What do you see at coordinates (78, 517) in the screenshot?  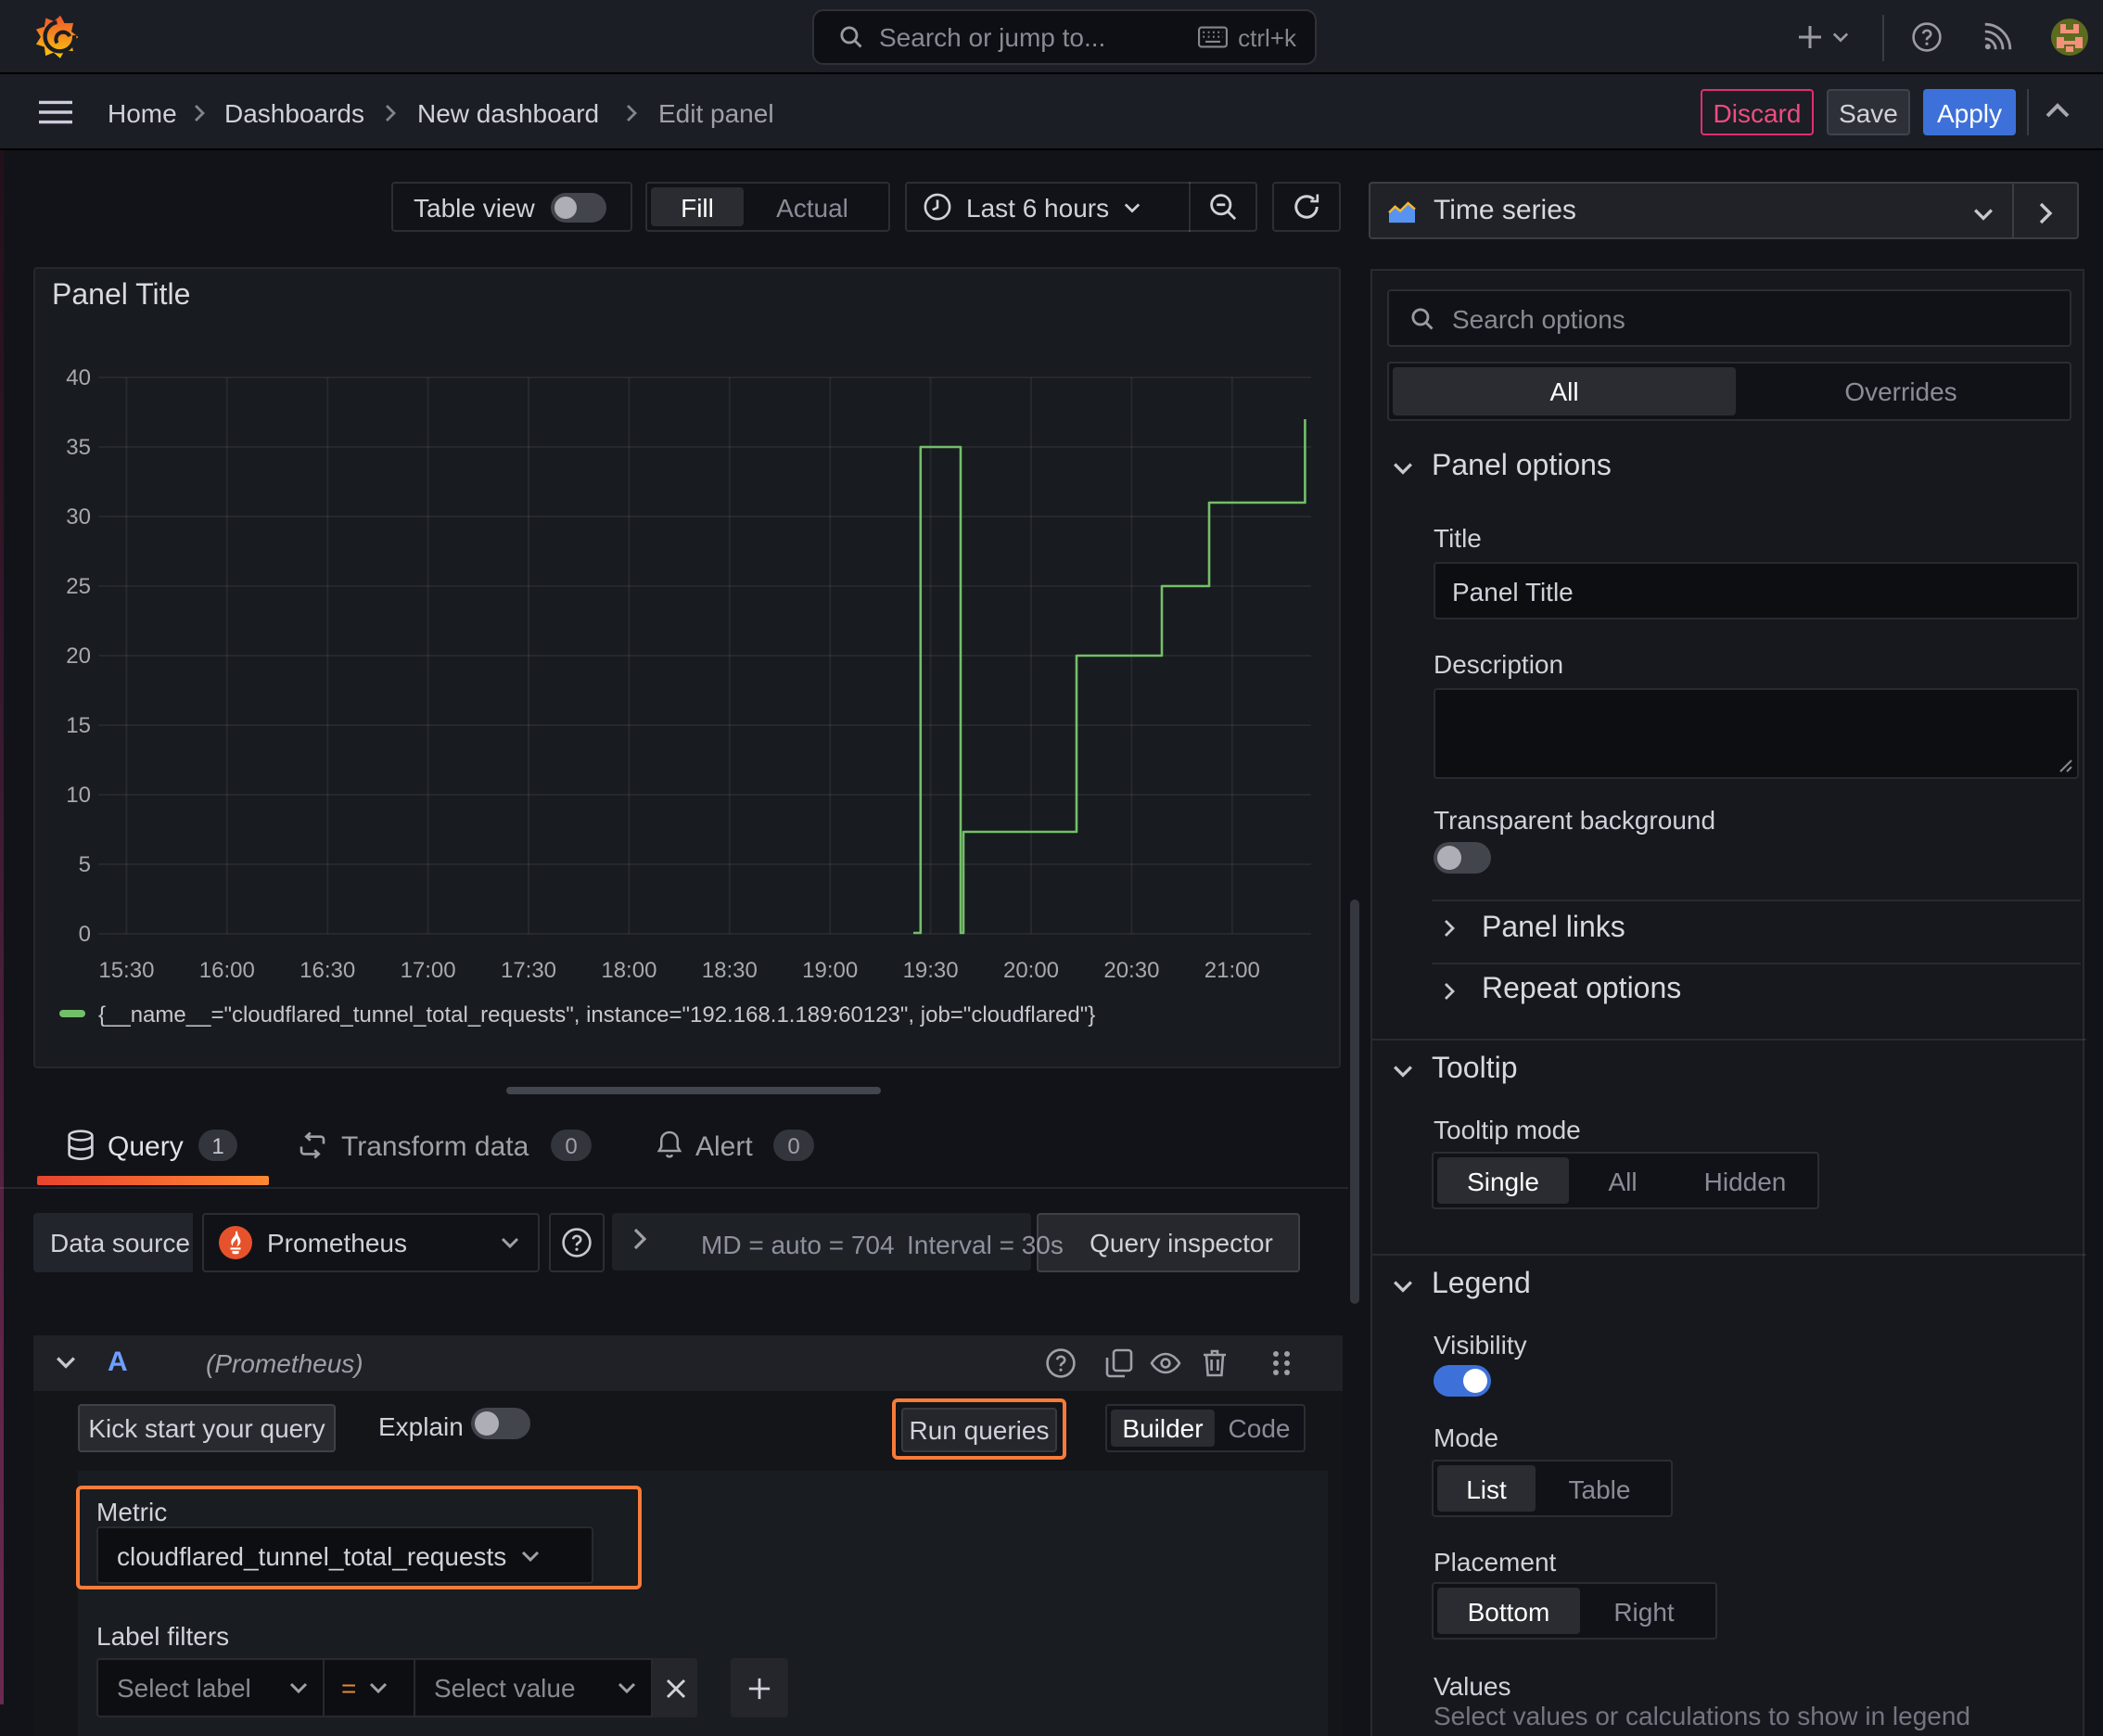 I see `svg-text: 30` at bounding box center [78, 517].